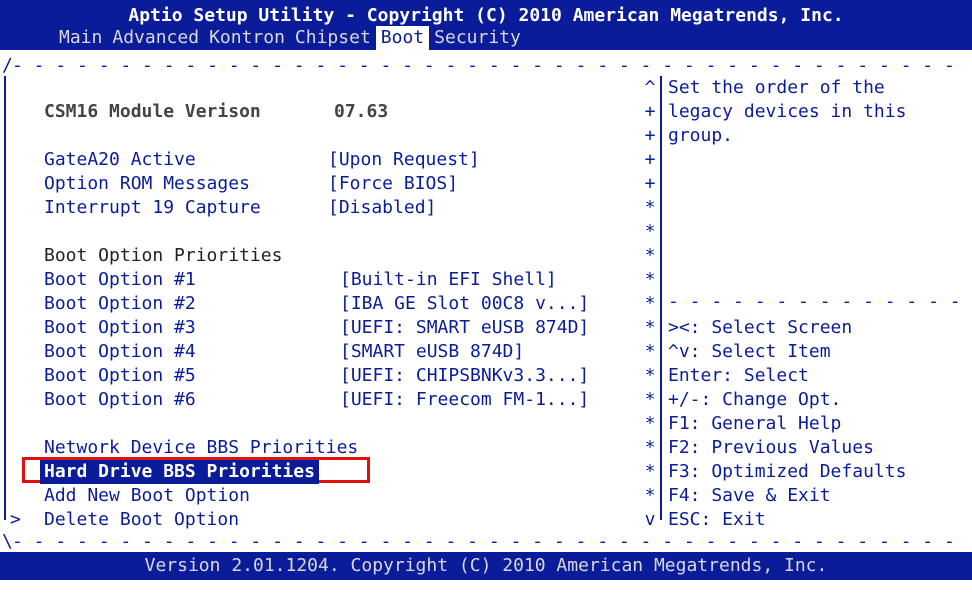 The width and height of the screenshot is (972, 604). Describe the element at coordinates (152, 207) in the screenshot. I see `int19-label: Interrupt 19 Capture` at that location.